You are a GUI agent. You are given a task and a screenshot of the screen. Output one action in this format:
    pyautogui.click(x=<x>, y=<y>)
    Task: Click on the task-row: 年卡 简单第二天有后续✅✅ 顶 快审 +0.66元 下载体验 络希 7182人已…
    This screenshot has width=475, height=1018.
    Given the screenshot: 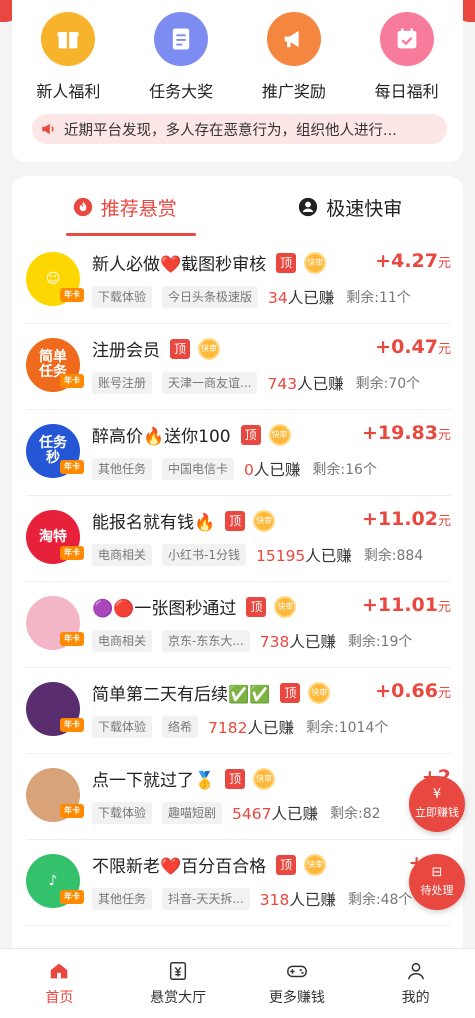 What is the action you would take?
    pyautogui.click(x=238, y=711)
    